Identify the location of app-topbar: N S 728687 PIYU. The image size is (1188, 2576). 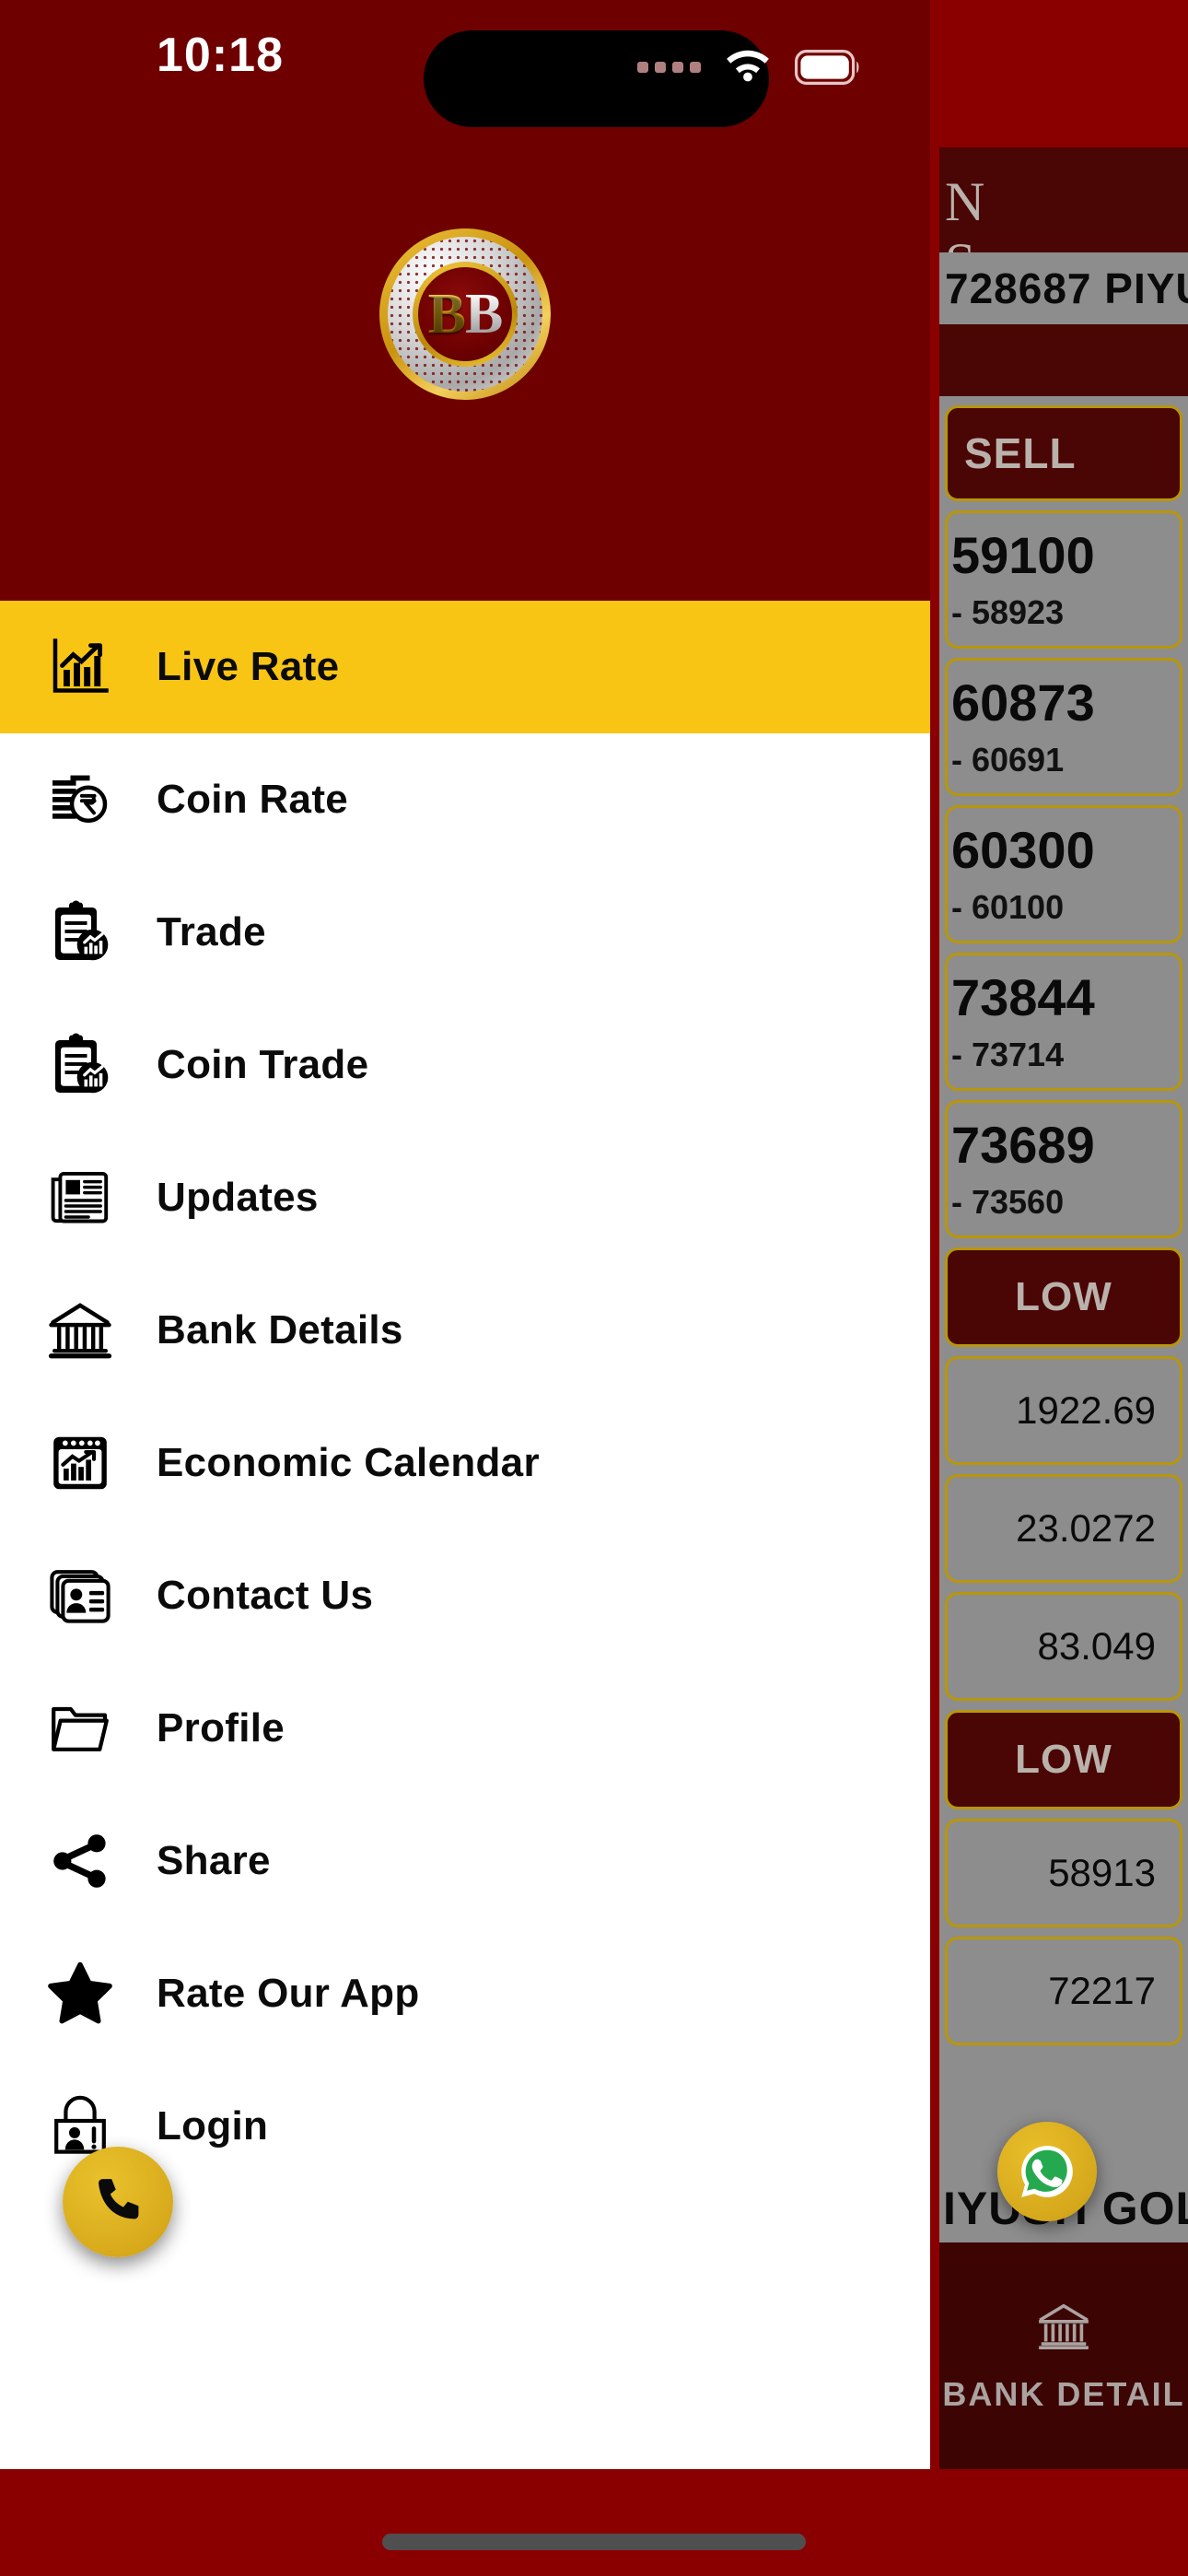
(1063, 271).